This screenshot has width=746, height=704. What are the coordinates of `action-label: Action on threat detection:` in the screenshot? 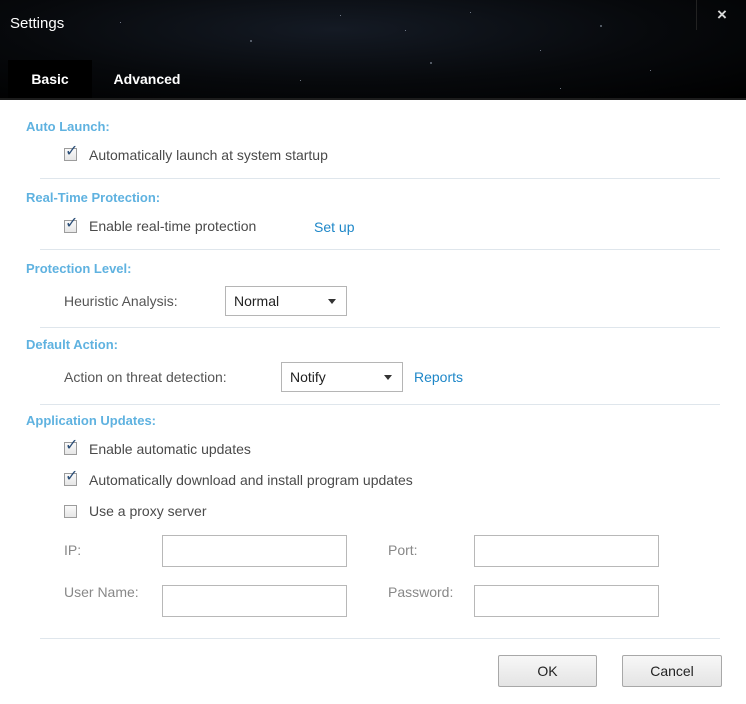 It's located at (145, 377).